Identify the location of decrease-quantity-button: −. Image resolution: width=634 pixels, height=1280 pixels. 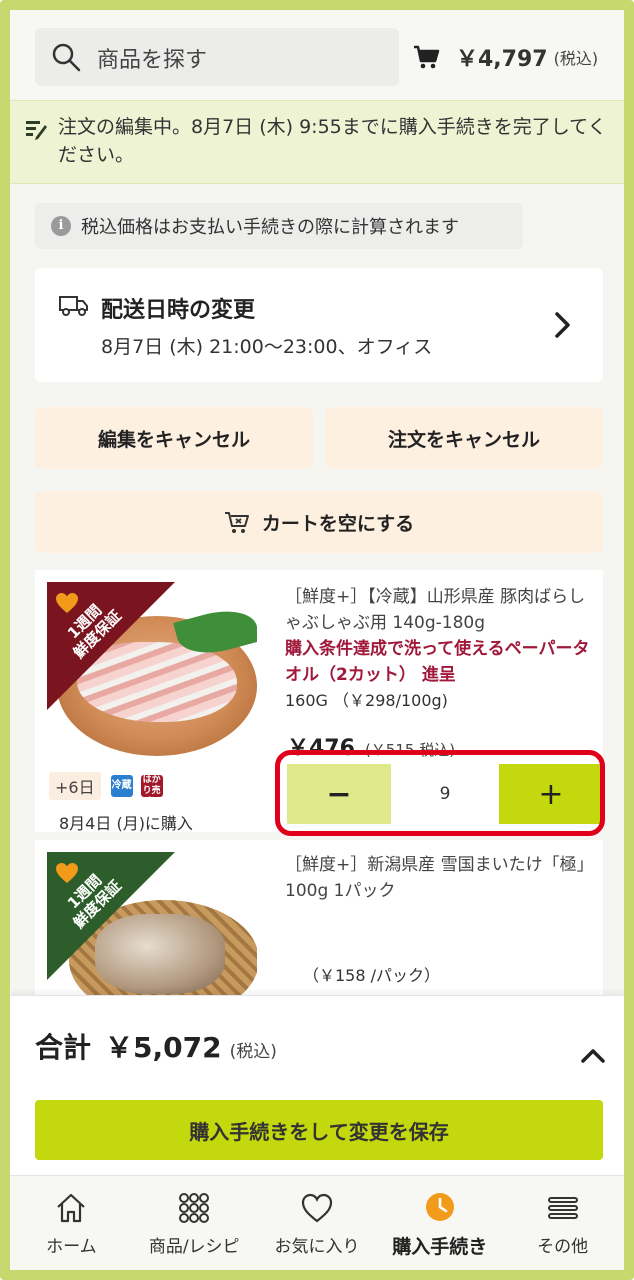
(339, 794).